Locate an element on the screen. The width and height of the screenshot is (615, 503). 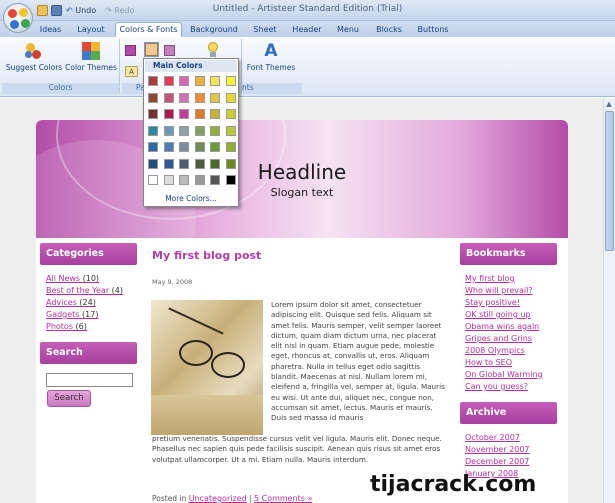
search-input is located at coordinates (89, 380).